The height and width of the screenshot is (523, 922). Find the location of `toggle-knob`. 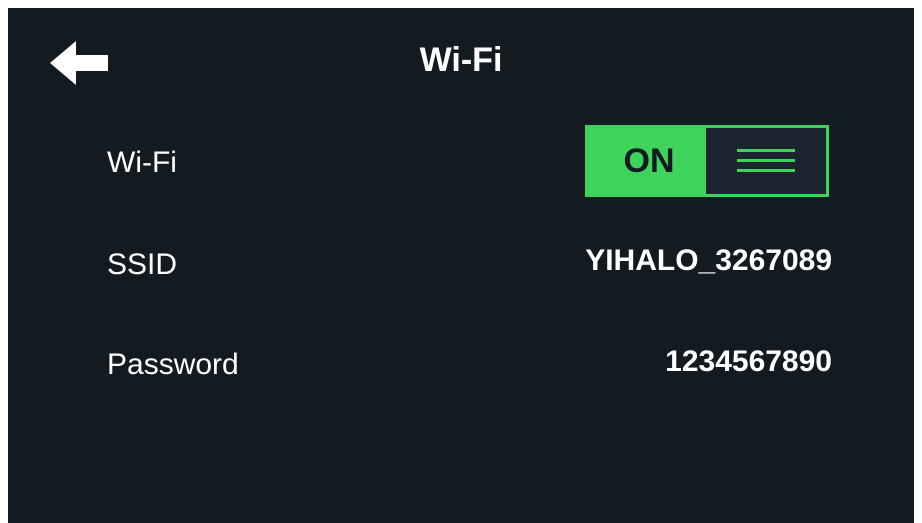

toggle-knob is located at coordinates (766, 161).